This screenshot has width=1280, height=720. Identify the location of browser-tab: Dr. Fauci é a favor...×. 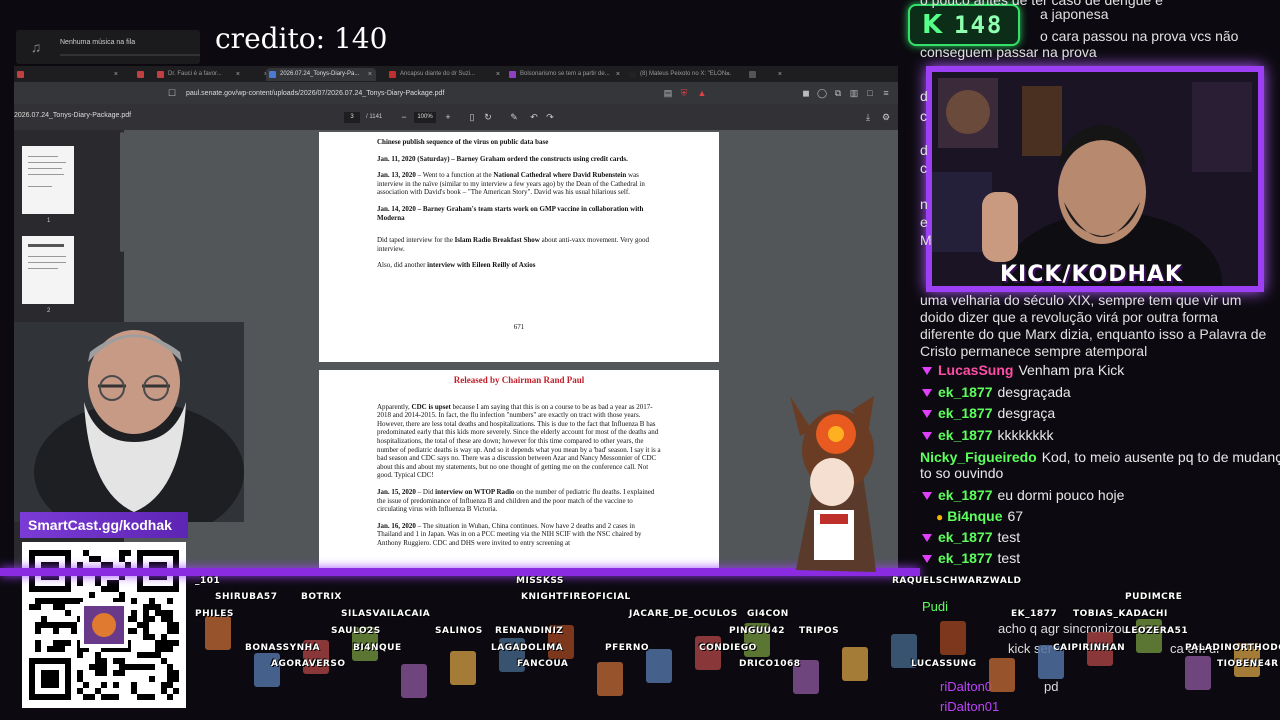
(213, 74).